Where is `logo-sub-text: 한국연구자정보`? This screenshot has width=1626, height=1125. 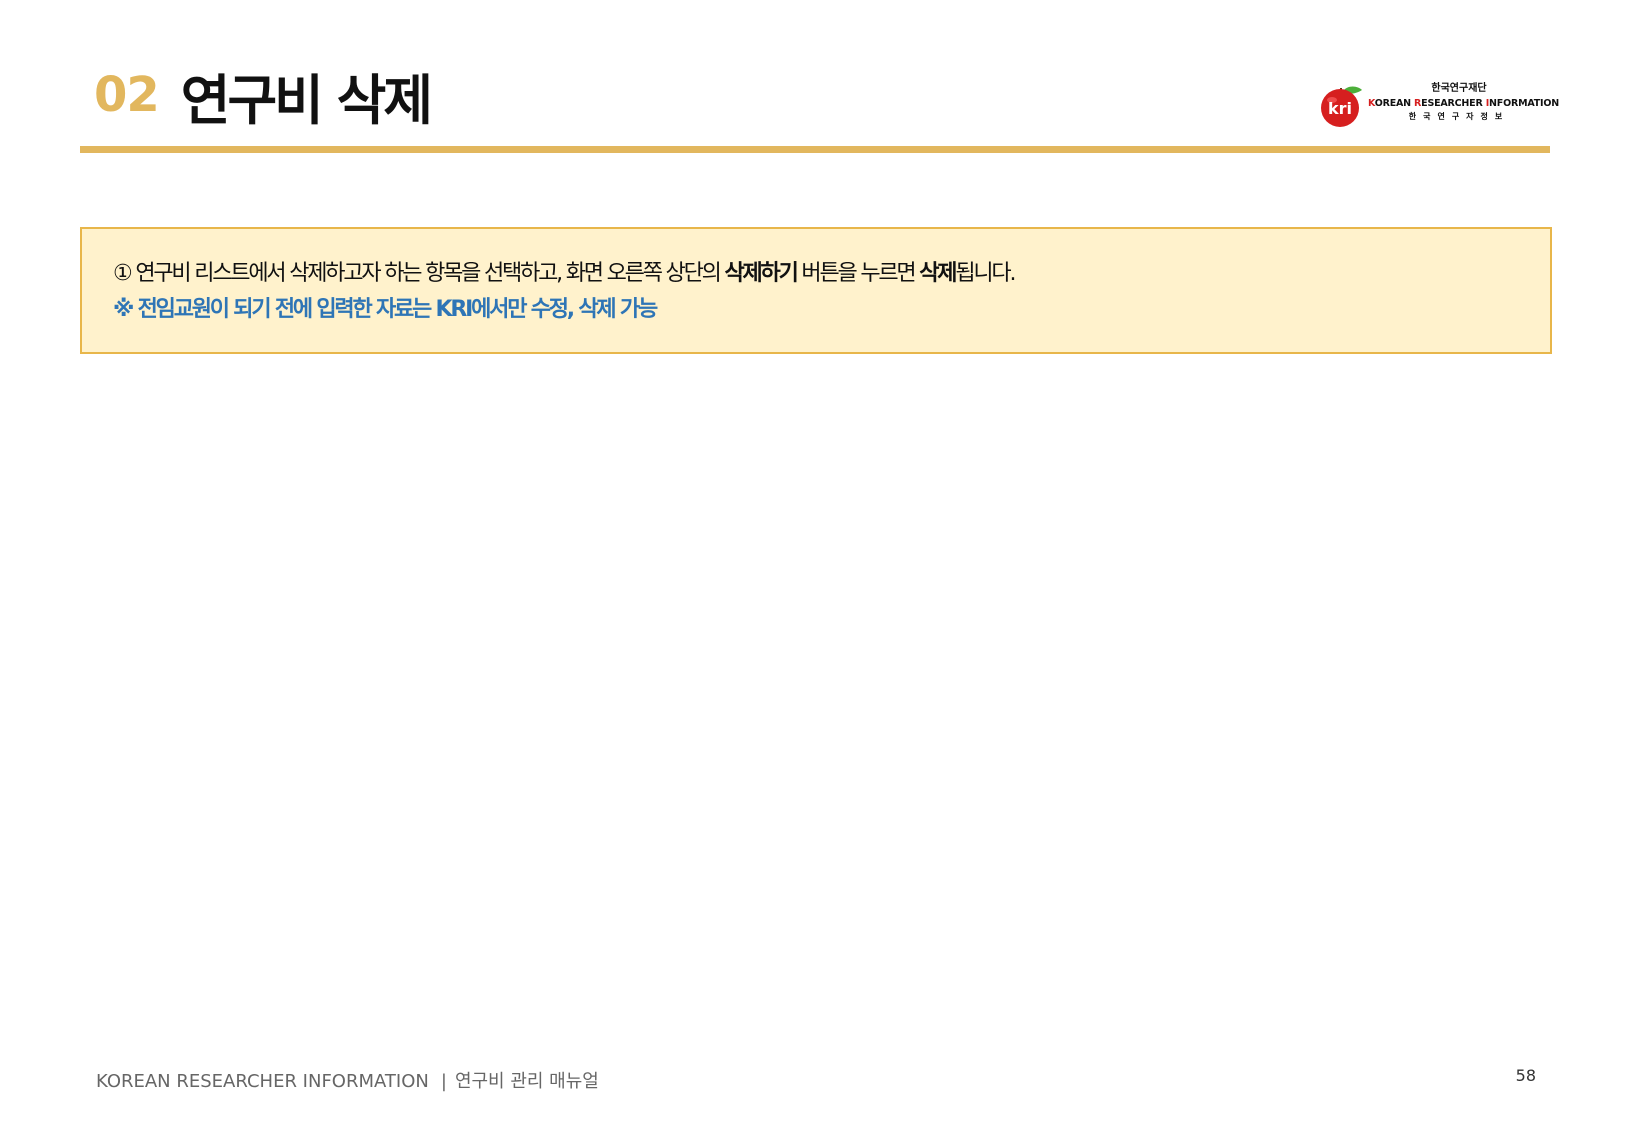 logo-sub-text: 한국연구자정보 is located at coordinates (1459, 116).